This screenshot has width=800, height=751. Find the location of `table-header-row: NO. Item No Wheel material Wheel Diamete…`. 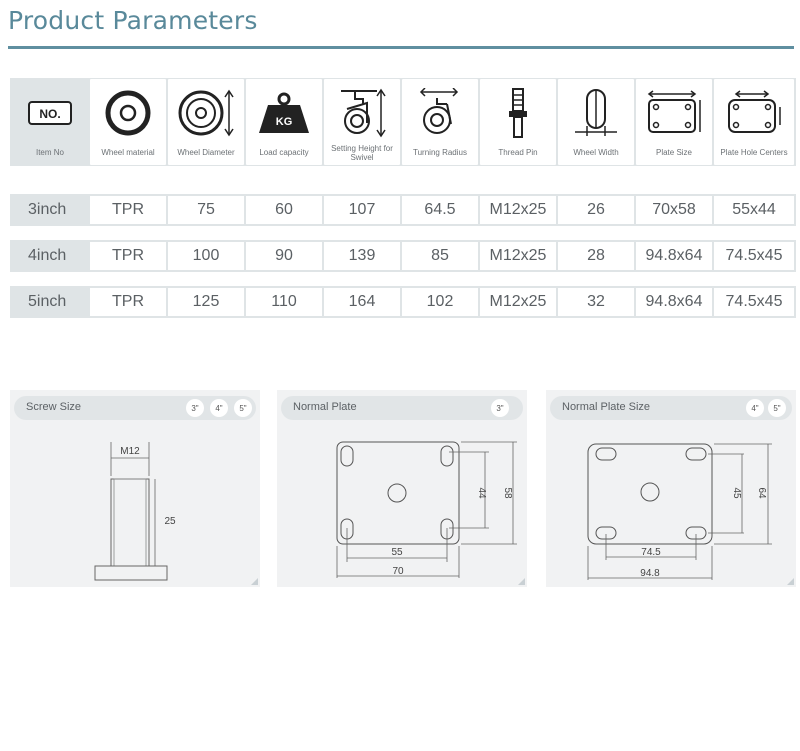

table-header-row: NO. Item No Wheel material Wheel Diamete… is located at coordinates (403, 122).